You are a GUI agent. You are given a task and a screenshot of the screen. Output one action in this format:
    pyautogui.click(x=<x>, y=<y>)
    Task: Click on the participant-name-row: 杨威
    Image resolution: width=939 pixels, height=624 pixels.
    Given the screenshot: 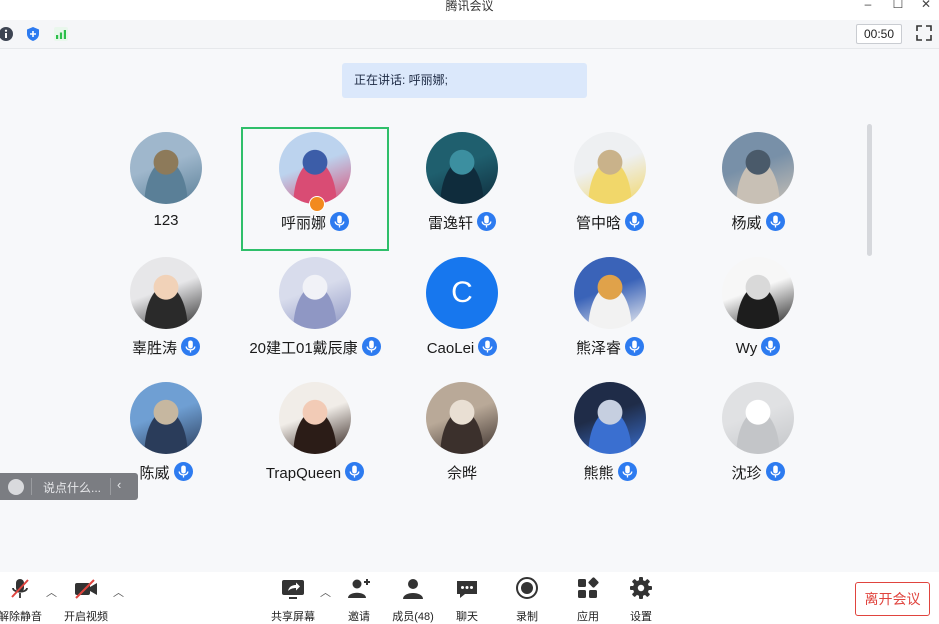 What is the action you would take?
    pyautogui.click(x=758, y=222)
    